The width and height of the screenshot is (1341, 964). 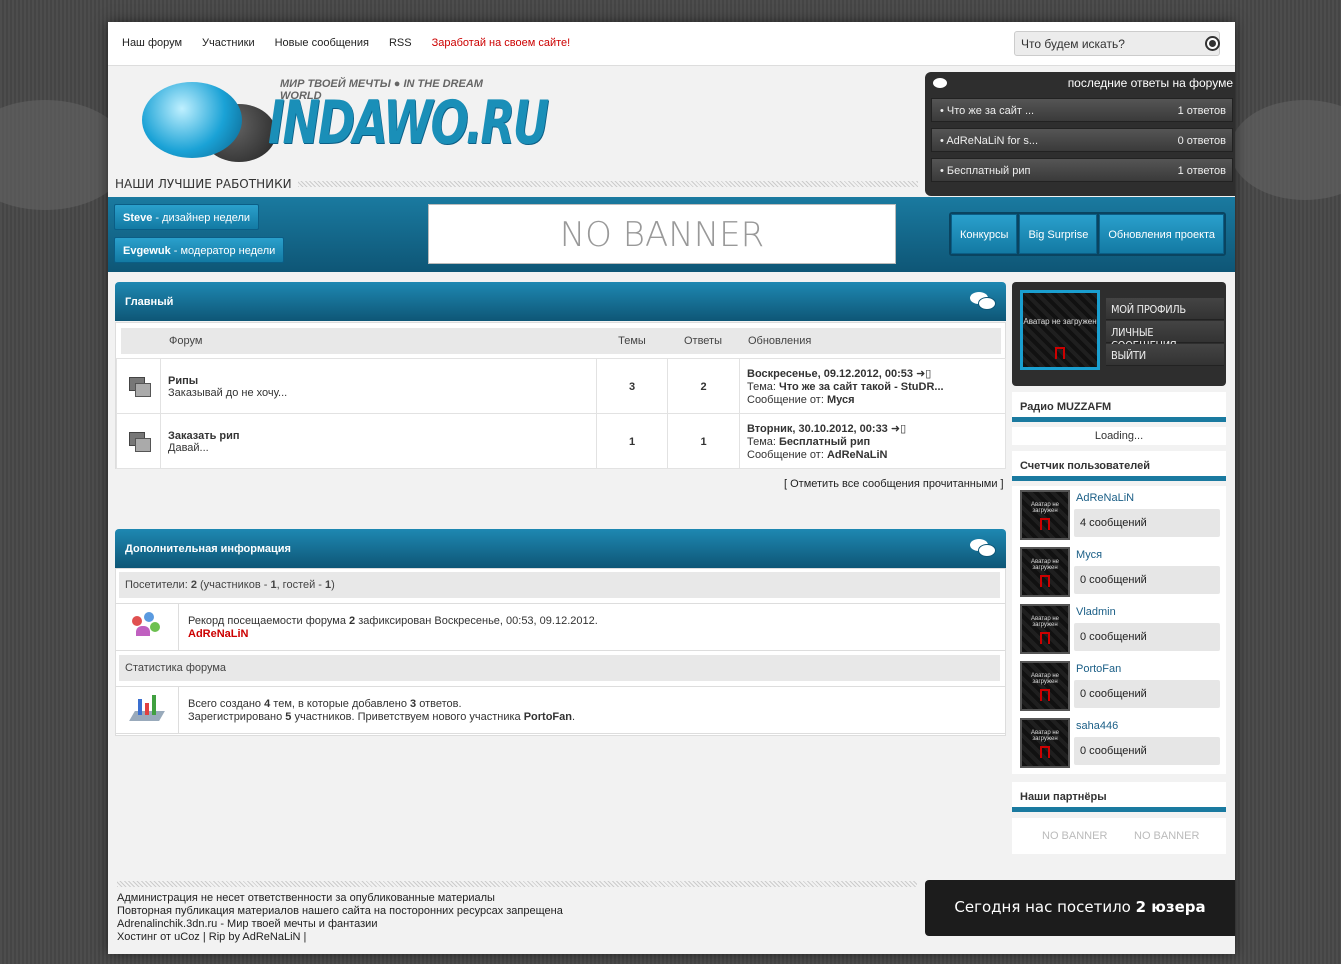 What do you see at coordinates (857, 455) in the screenshot?
I see `update-author-link: AdReNaLiN` at bounding box center [857, 455].